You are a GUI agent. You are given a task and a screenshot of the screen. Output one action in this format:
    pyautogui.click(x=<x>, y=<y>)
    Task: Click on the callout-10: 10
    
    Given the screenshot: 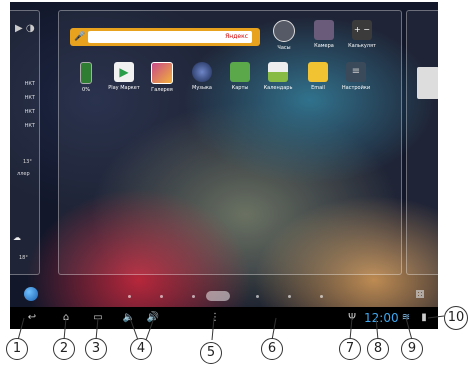 What is the action you would take?
    pyautogui.click(x=456, y=318)
    